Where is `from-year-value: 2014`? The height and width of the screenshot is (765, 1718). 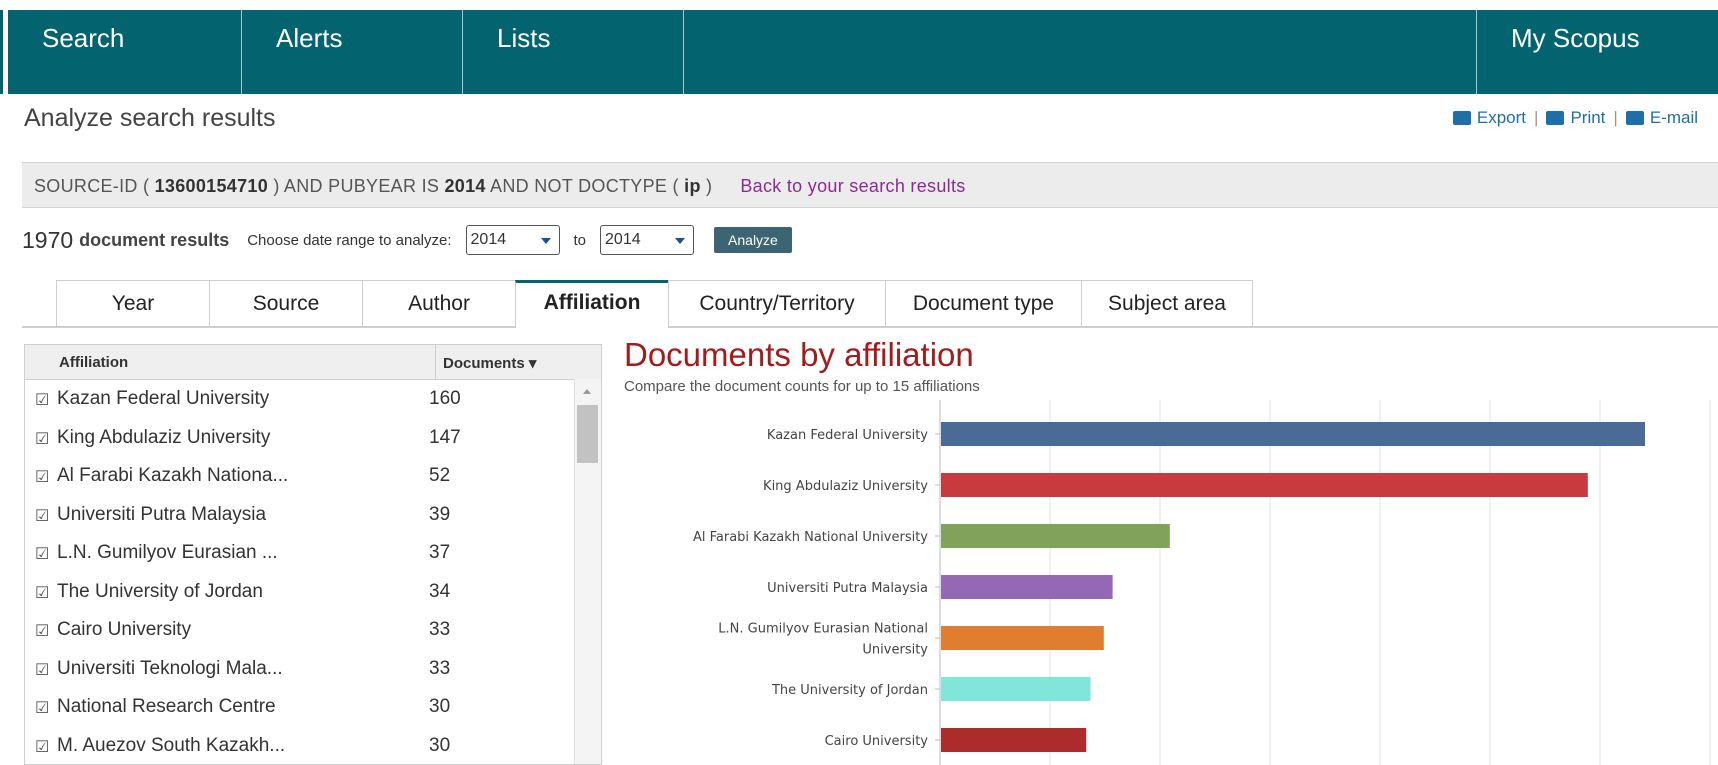 from-year-value: 2014 is located at coordinates (488, 239).